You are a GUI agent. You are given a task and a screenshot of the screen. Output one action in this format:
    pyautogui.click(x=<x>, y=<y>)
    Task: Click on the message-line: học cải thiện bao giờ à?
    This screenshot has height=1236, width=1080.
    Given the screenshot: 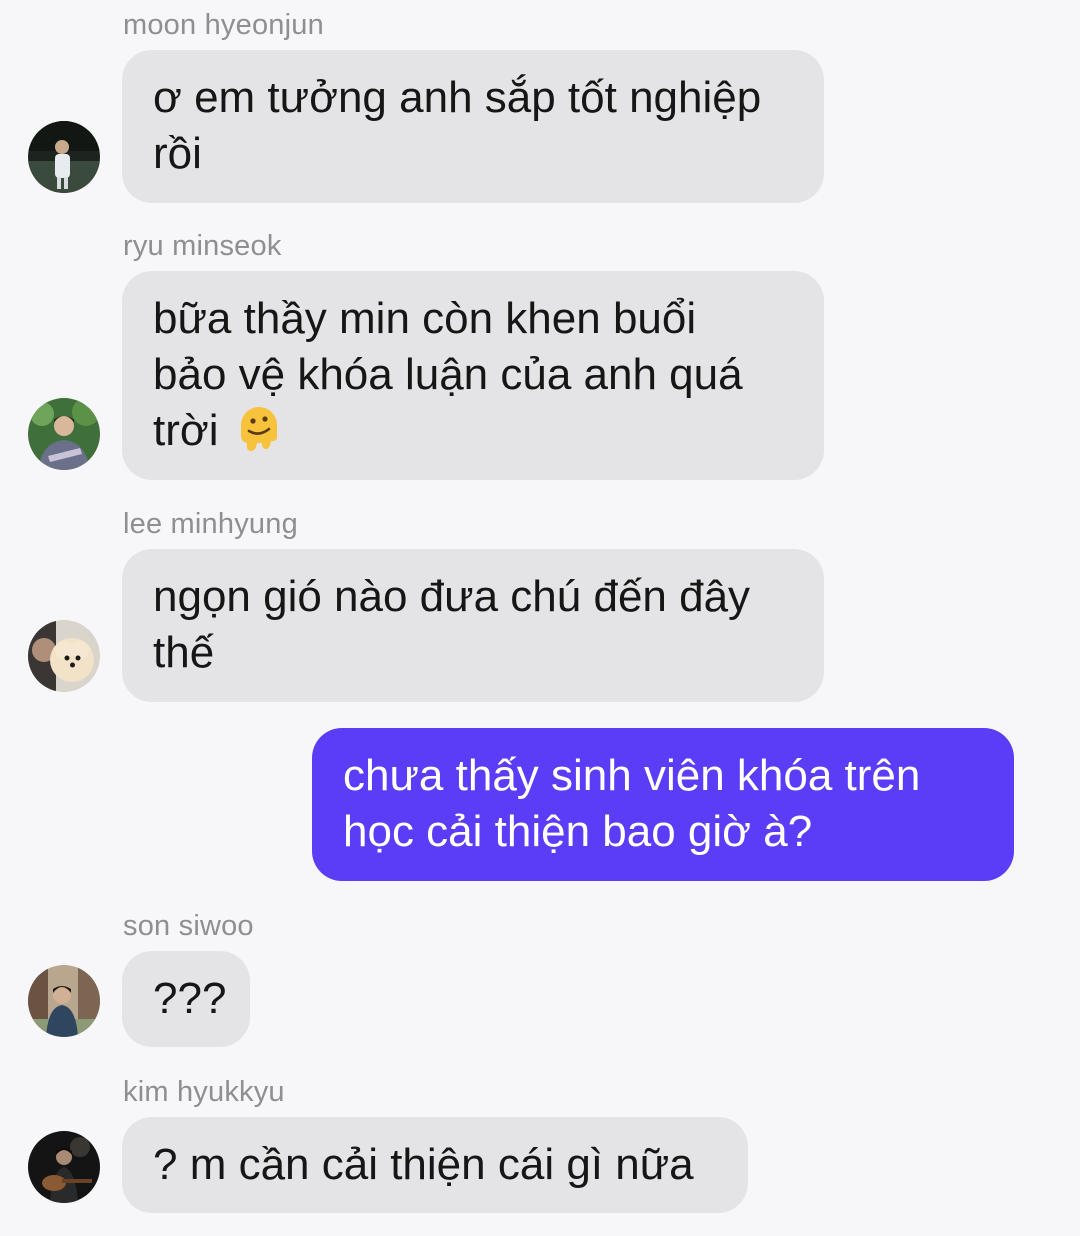 What is the action you would take?
    pyautogui.click(x=578, y=831)
    